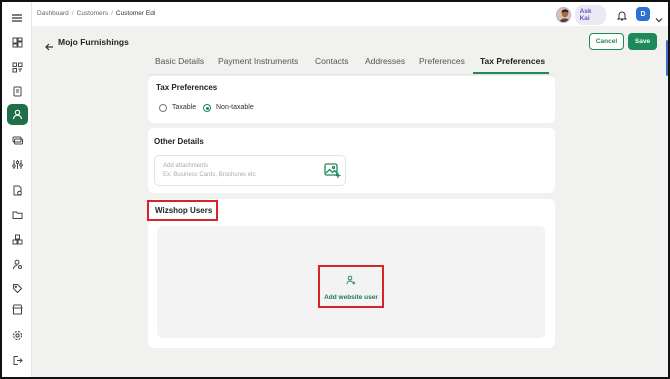 The width and height of the screenshot is (670, 379). Describe the element at coordinates (442, 61) in the screenshot. I see `tab-preferences: Preferences` at that location.